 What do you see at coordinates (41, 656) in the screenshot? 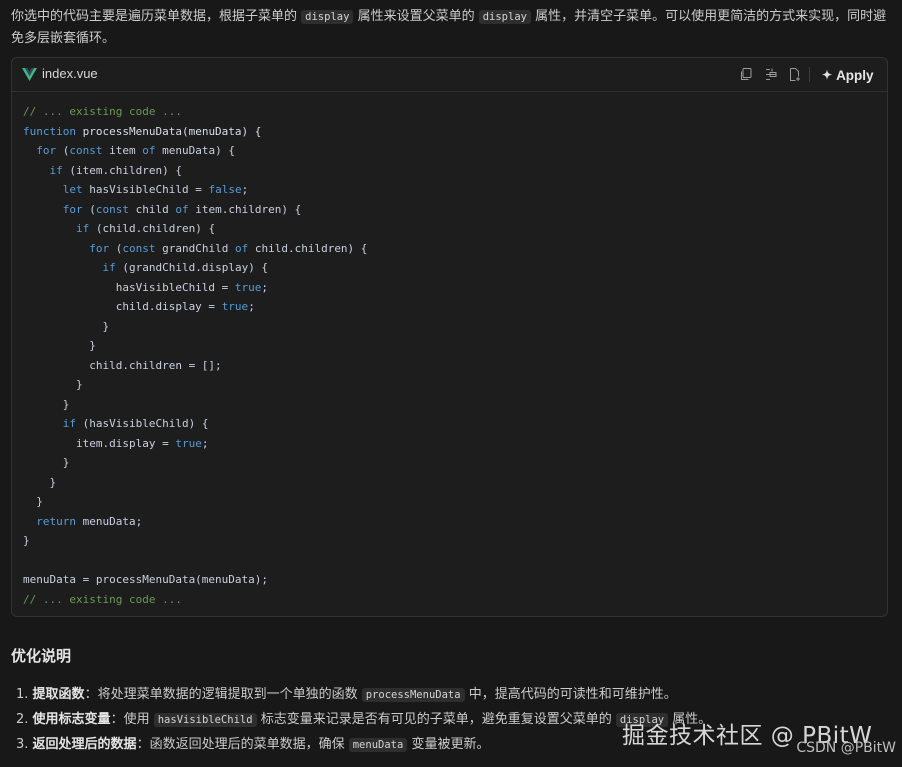
I see `section-title: 优化说明` at bounding box center [41, 656].